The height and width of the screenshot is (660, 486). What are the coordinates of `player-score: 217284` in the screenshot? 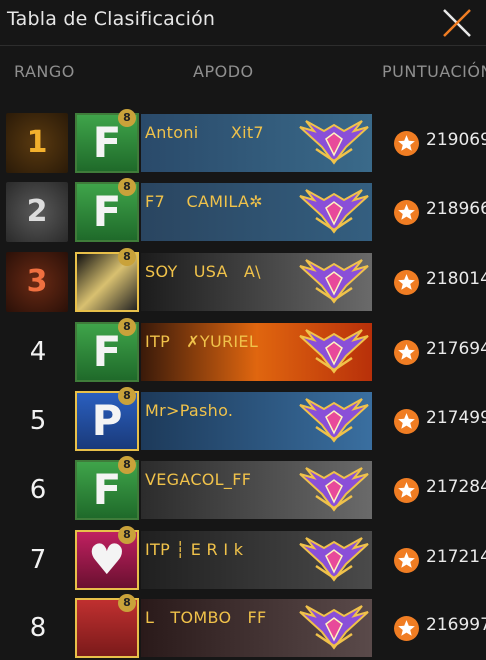 It's located at (456, 487).